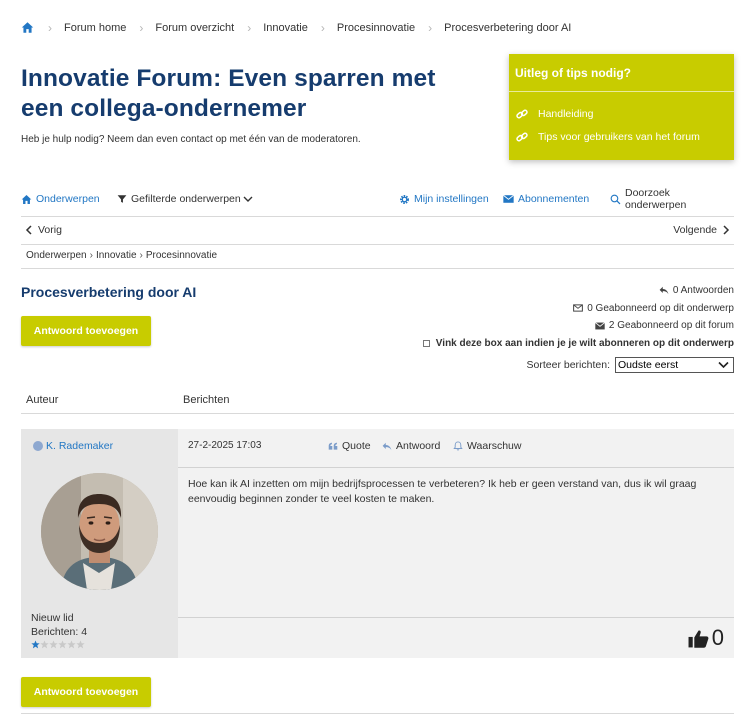 Image resolution: width=755 pixels, height=716 pixels. What do you see at coordinates (285, 28) in the screenshot?
I see `breadcrumb-innovatie: Innovatie` at bounding box center [285, 28].